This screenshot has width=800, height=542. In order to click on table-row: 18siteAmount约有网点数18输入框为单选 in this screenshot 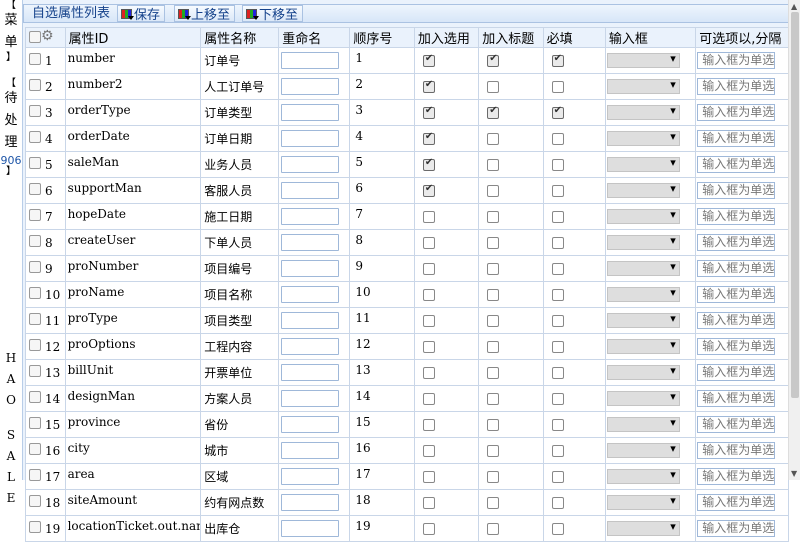, I will do `click(407, 502)`.